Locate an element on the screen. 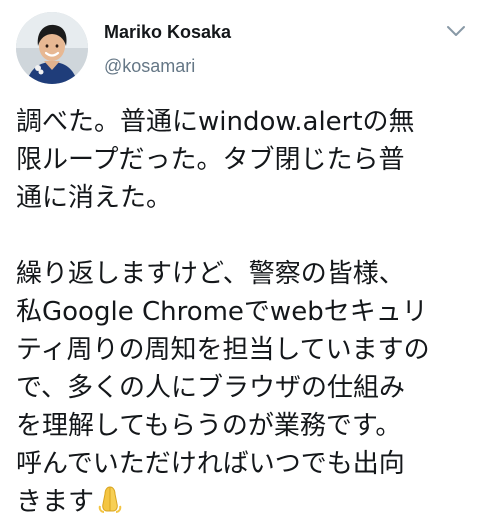 This screenshot has width=480, height=526. tweet-line: 調べた。普通にwindow.alertの無 is located at coordinates (215, 122).